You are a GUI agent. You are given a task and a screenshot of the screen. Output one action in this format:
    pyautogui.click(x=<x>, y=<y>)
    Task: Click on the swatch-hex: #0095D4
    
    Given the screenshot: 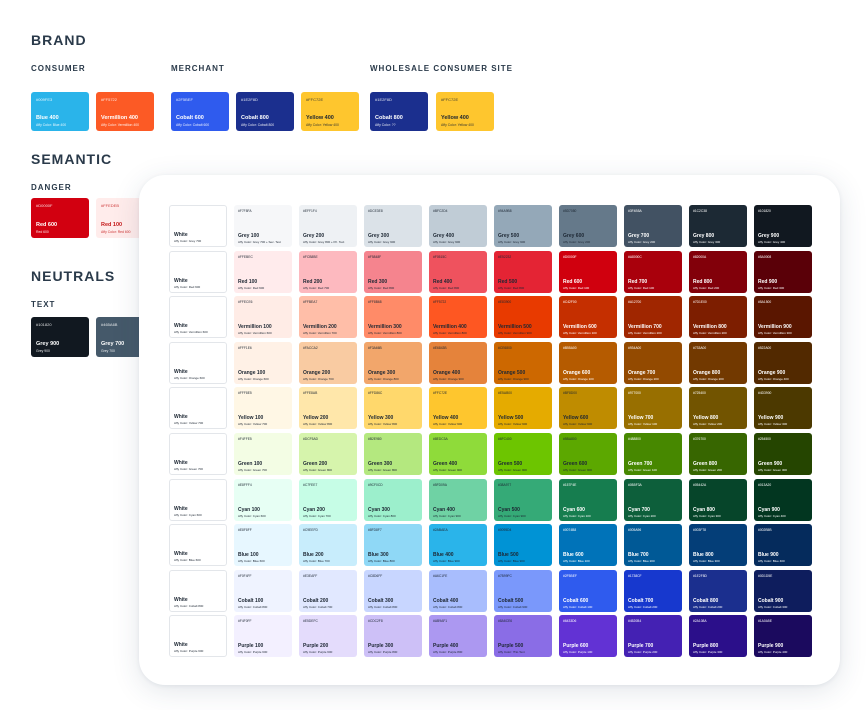 What is the action you would take?
    pyautogui.click(x=505, y=530)
    